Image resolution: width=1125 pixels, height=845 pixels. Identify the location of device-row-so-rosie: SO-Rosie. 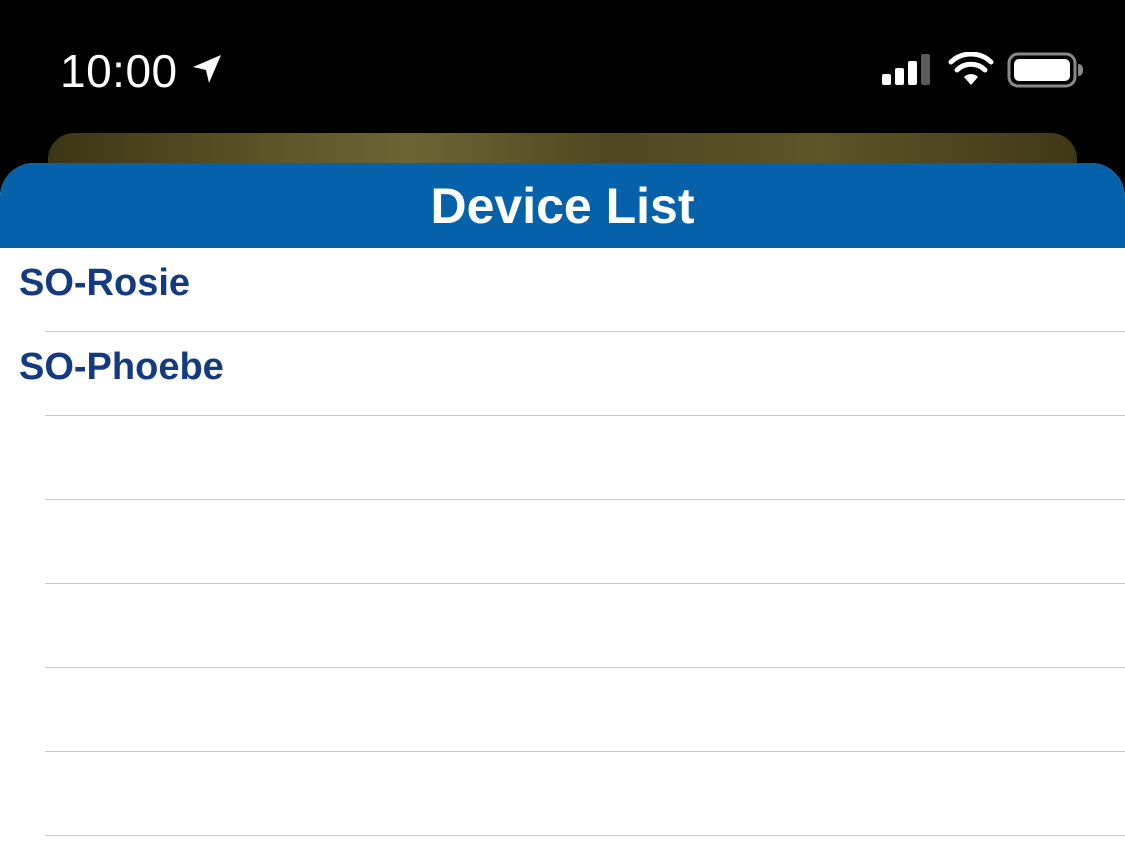
(562, 290).